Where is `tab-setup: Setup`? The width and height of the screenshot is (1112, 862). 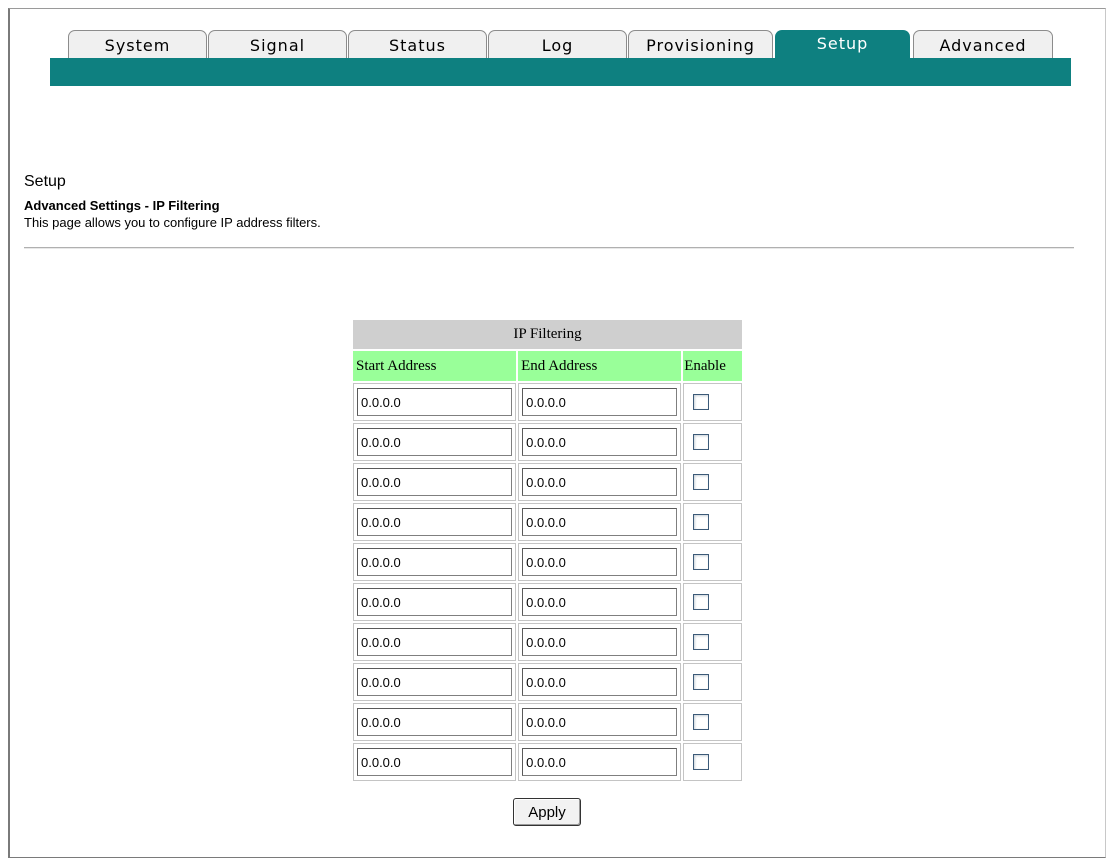 tab-setup: Setup is located at coordinates (842, 45).